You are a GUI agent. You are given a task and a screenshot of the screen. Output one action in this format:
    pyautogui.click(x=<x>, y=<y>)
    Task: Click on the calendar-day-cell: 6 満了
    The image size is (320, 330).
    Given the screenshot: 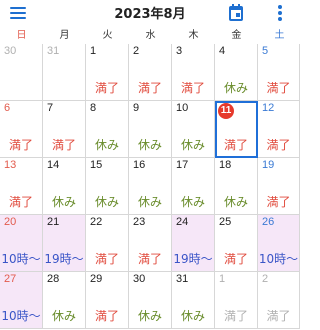 What is the action you would take?
    pyautogui.click(x=21, y=129)
    